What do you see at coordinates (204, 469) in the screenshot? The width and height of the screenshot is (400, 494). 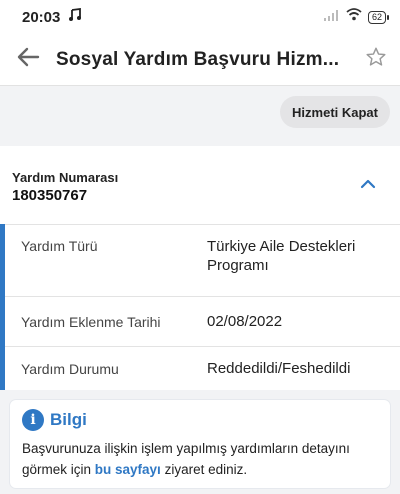 I see `info-text-after: ziyaret ediniz.` at bounding box center [204, 469].